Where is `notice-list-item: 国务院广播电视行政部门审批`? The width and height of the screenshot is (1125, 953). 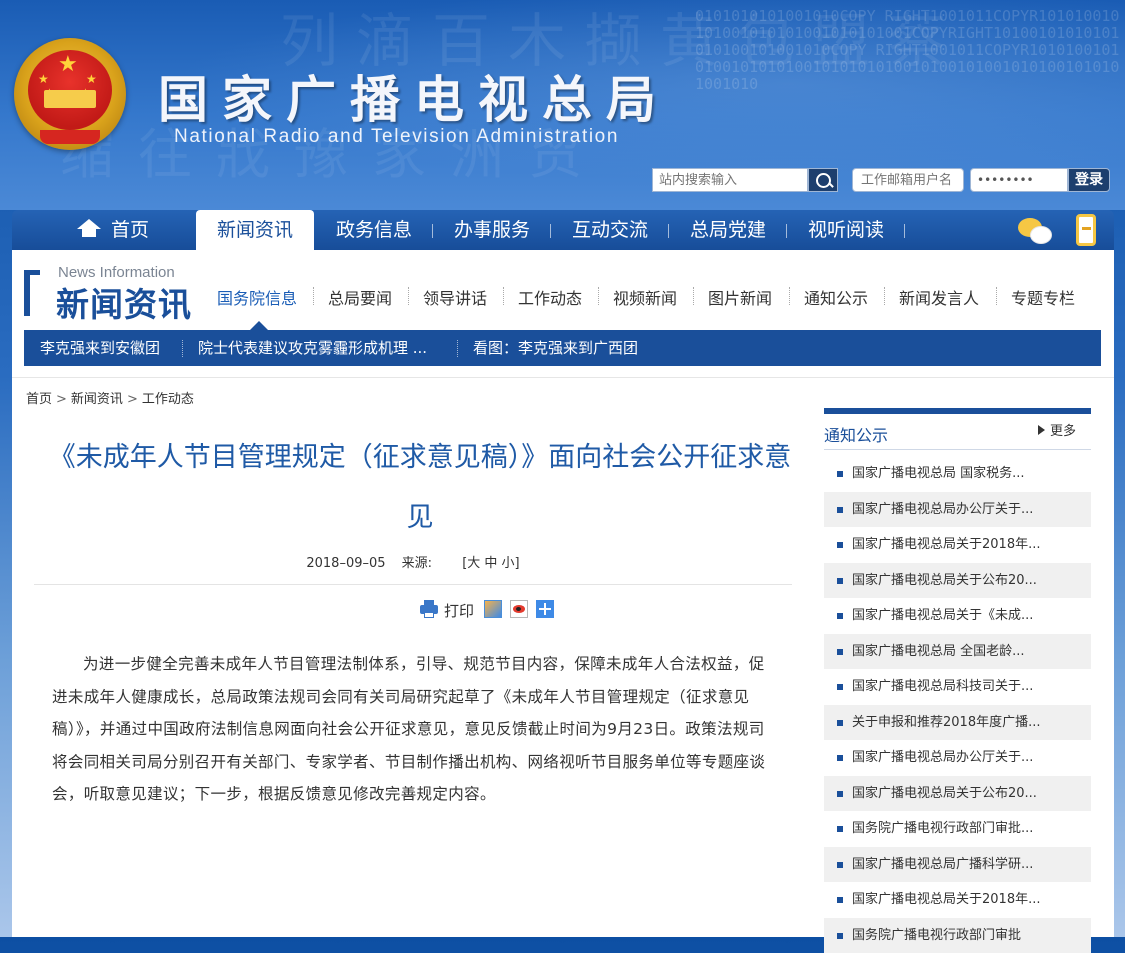
notice-list-item: 国务院广播电视行政部门审批 is located at coordinates (957, 935).